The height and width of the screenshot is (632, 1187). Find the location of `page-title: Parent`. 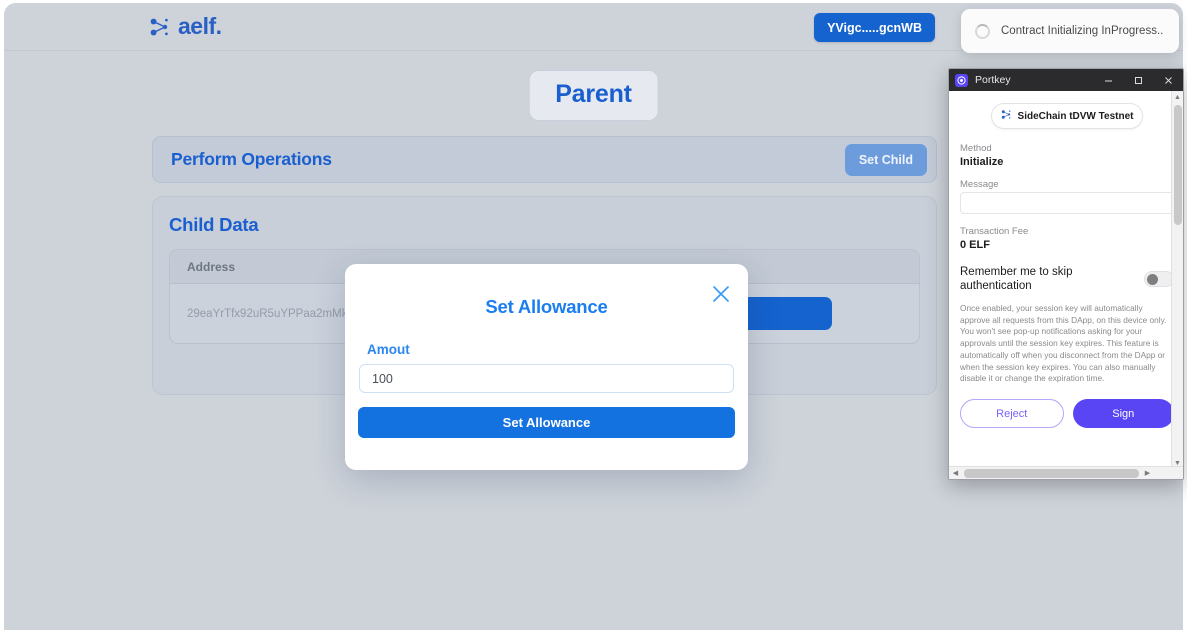

page-title: Parent is located at coordinates (593, 95).